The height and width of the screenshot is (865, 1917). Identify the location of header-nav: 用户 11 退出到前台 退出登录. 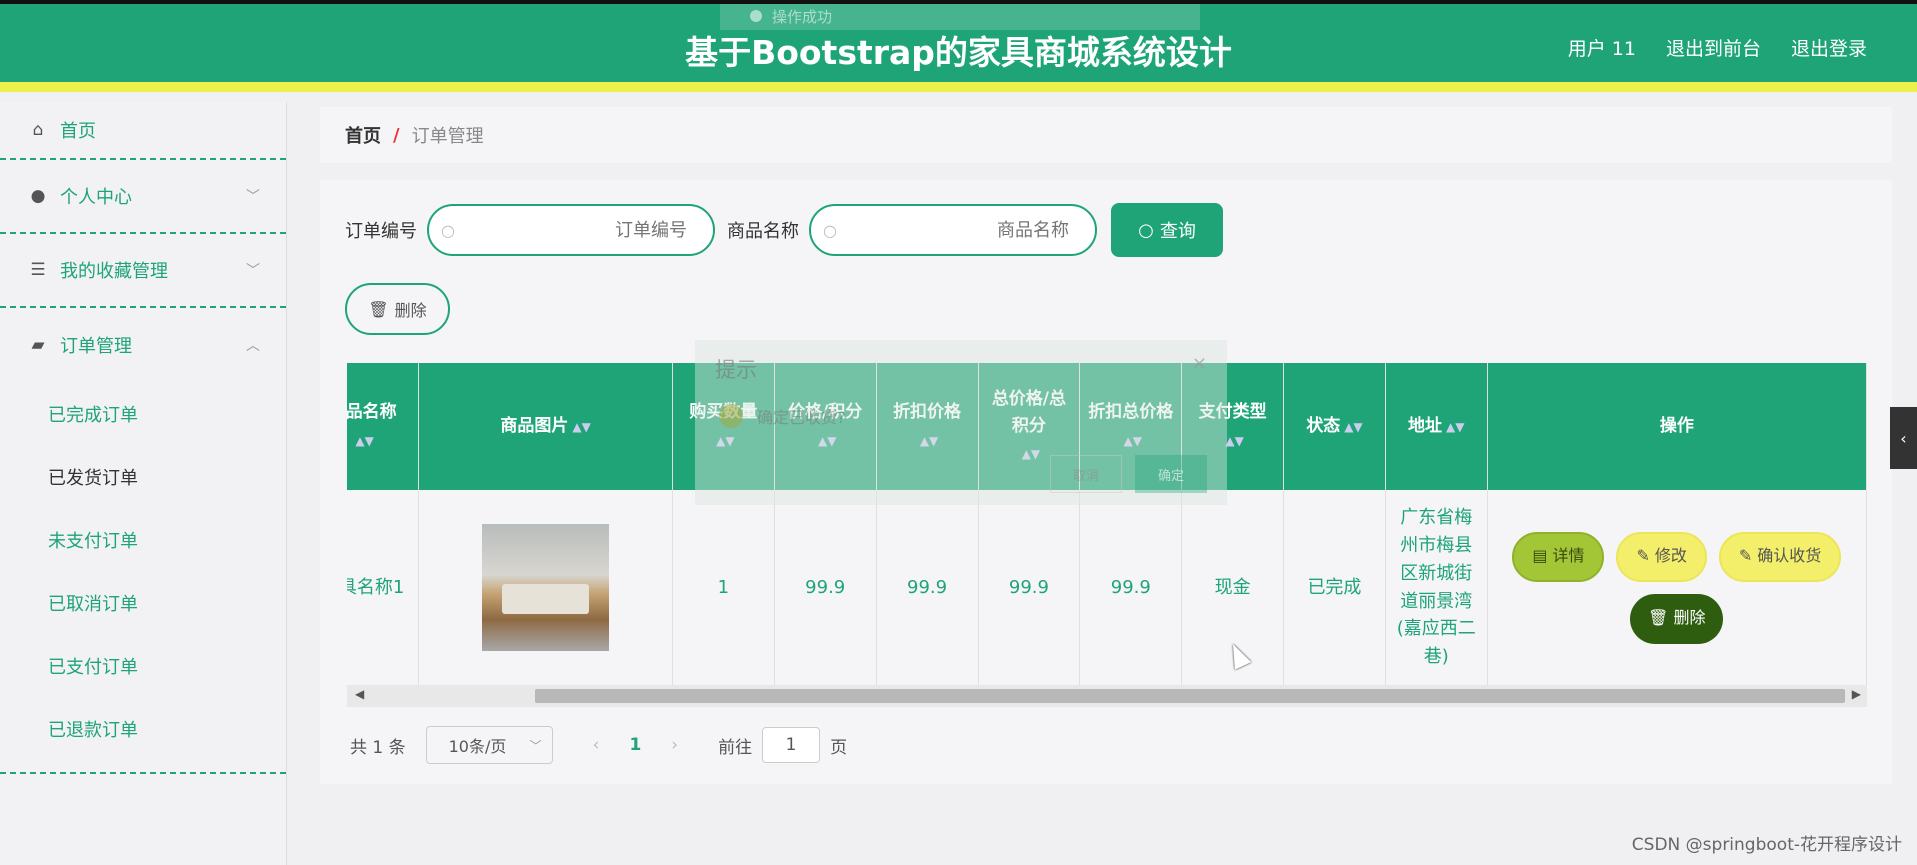
(1717, 47).